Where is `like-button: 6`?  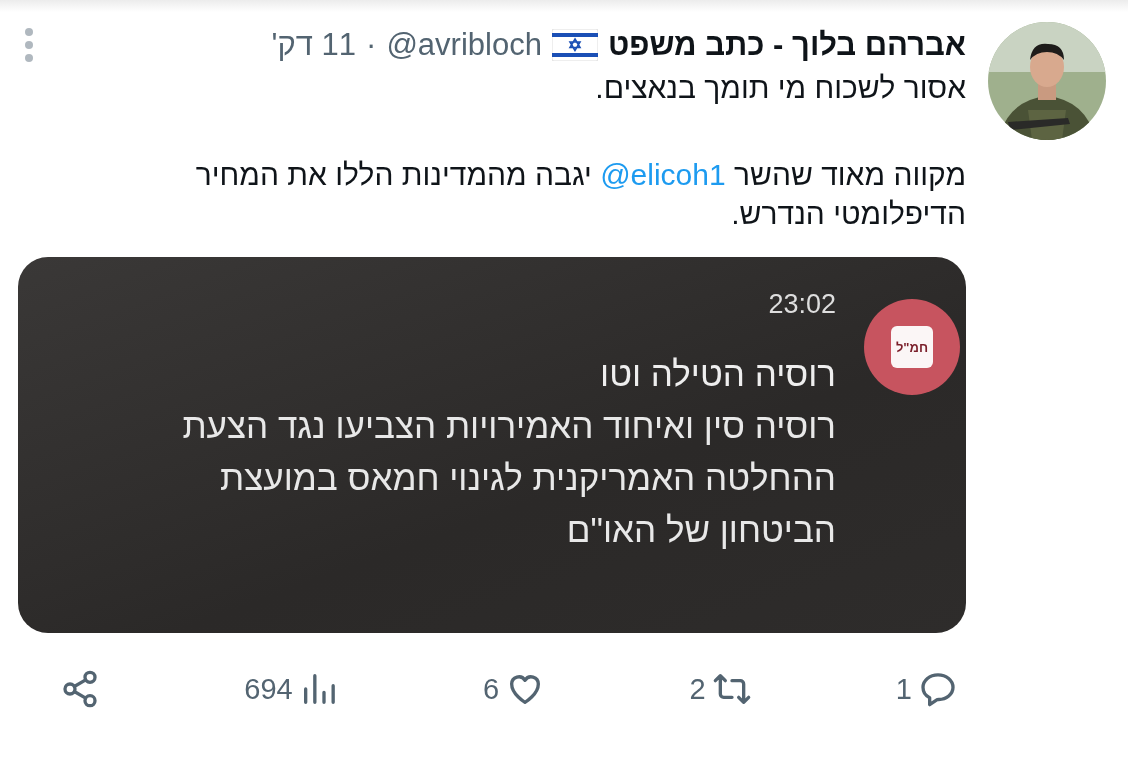 like-button: 6 is located at coordinates (514, 689).